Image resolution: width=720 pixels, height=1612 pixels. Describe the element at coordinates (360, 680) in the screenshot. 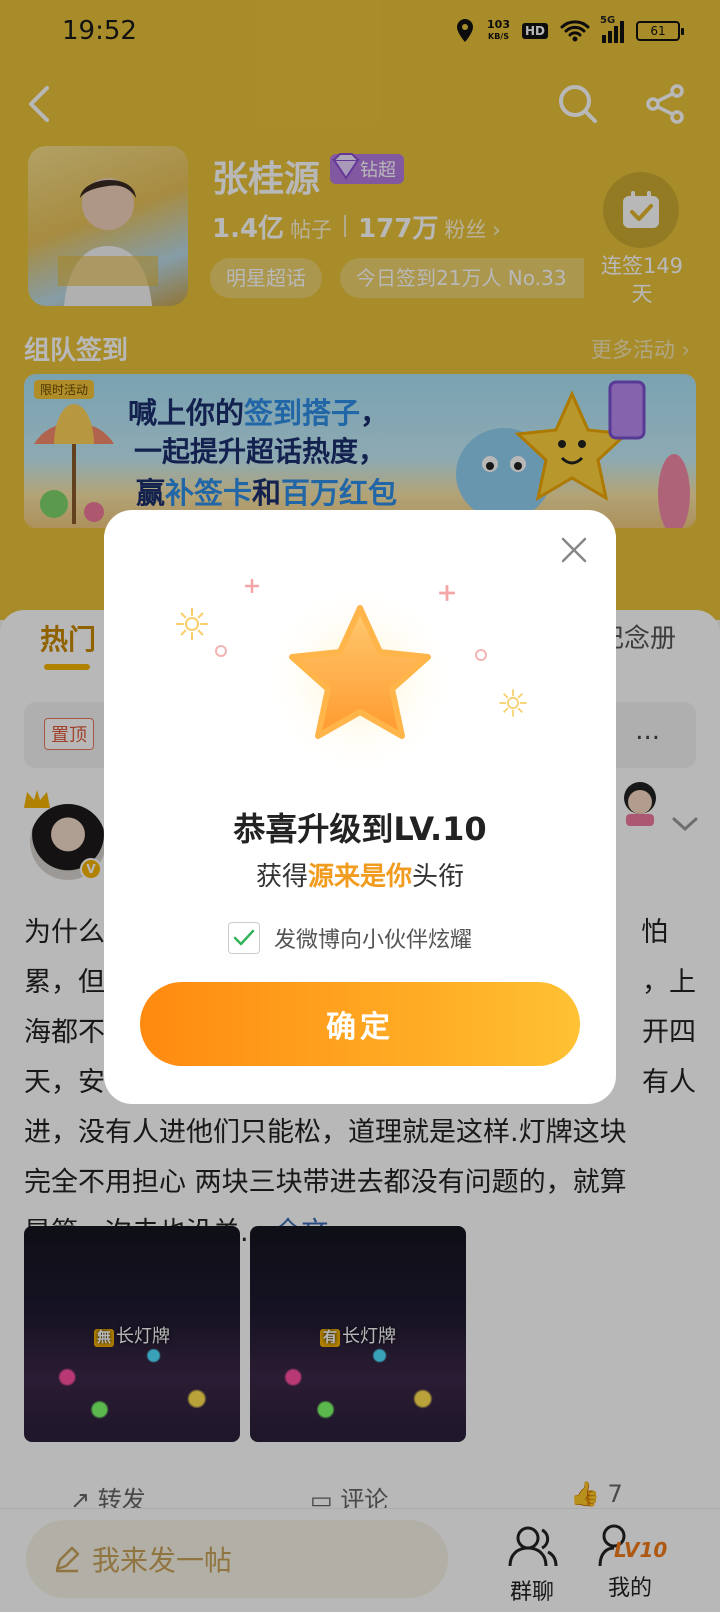

I see `star-icon` at that location.